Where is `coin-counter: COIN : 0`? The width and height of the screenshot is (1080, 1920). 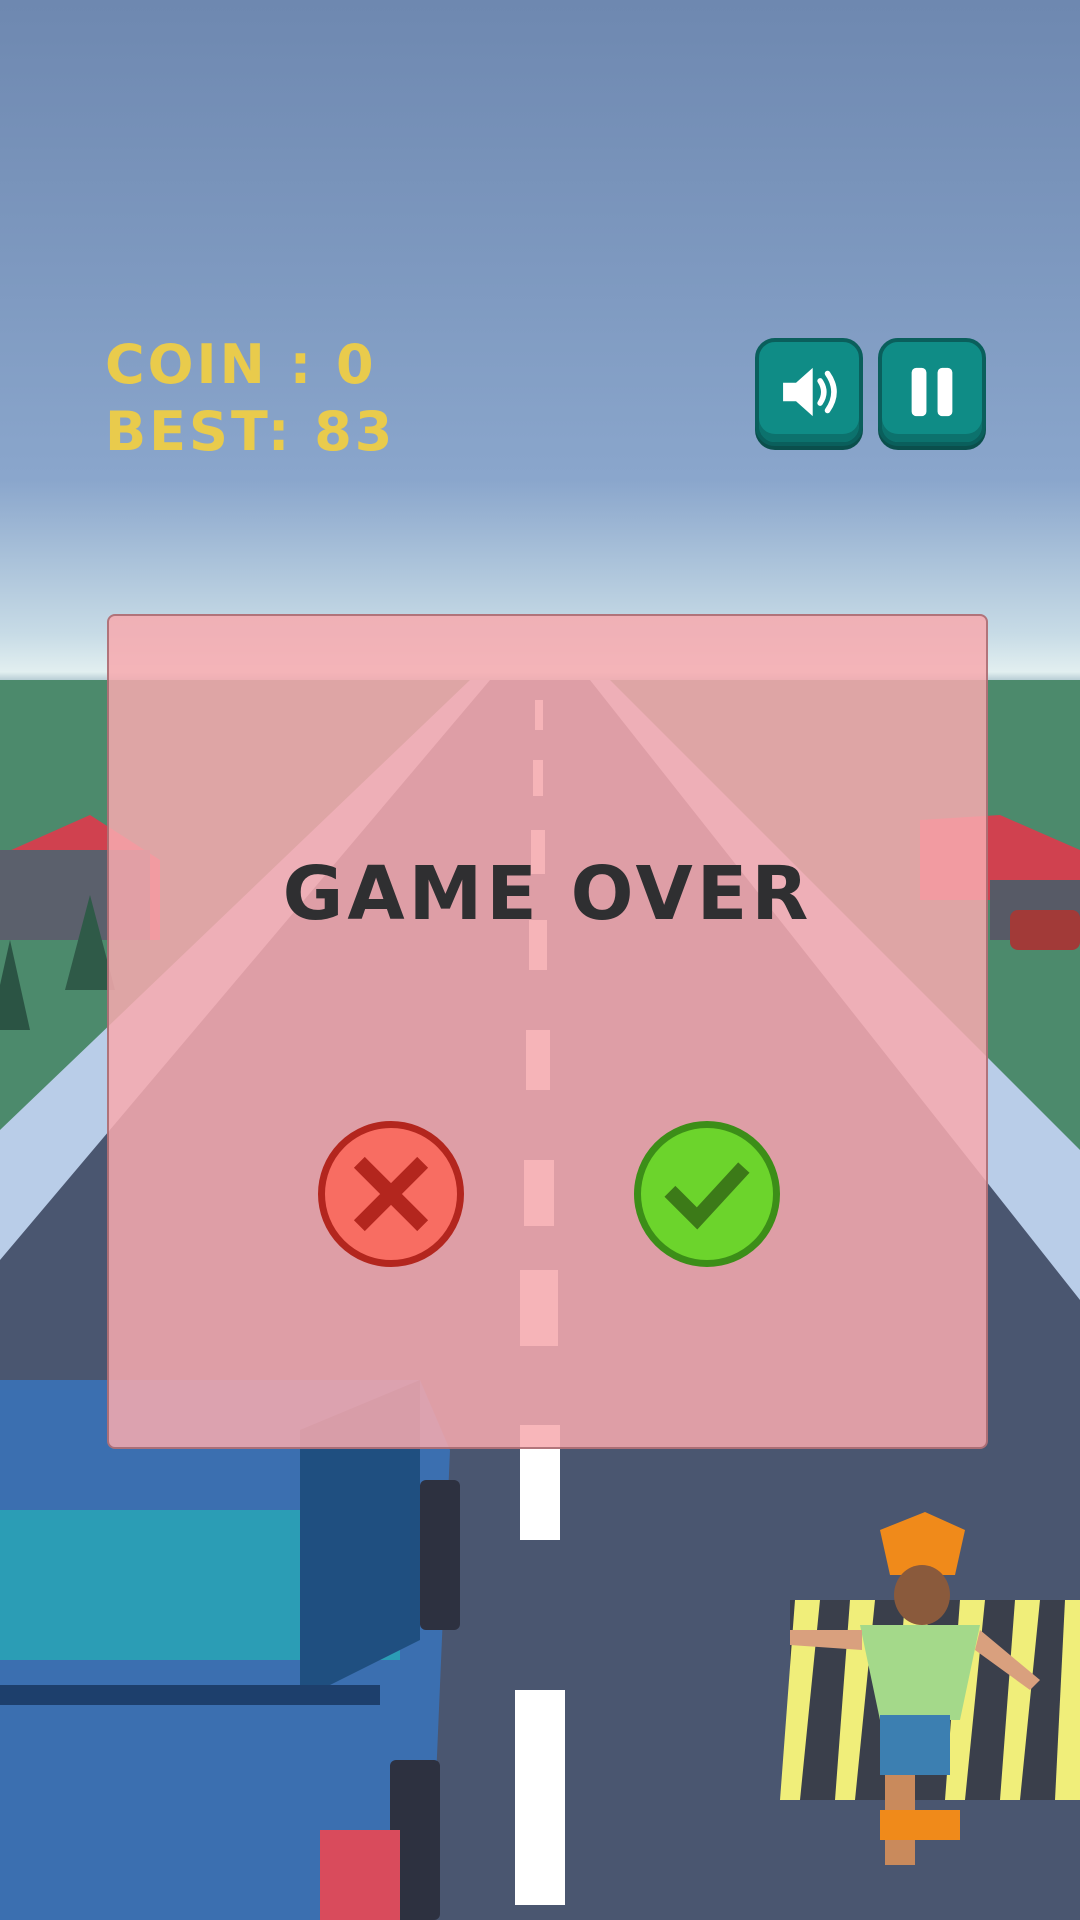
coin-counter: COIN : 0 is located at coordinates (241, 364).